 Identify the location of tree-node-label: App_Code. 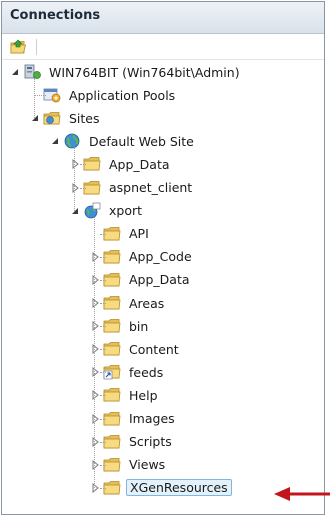
(160, 257).